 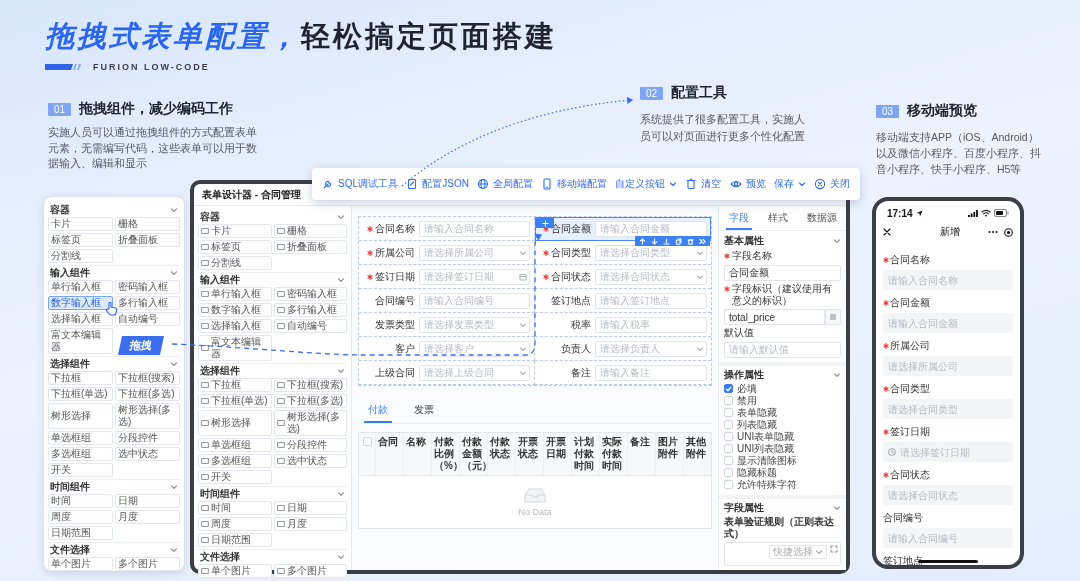 What do you see at coordinates (697, 454) in the screenshot?
I see `column-header: 其他附件` at bounding box center [697, 454].